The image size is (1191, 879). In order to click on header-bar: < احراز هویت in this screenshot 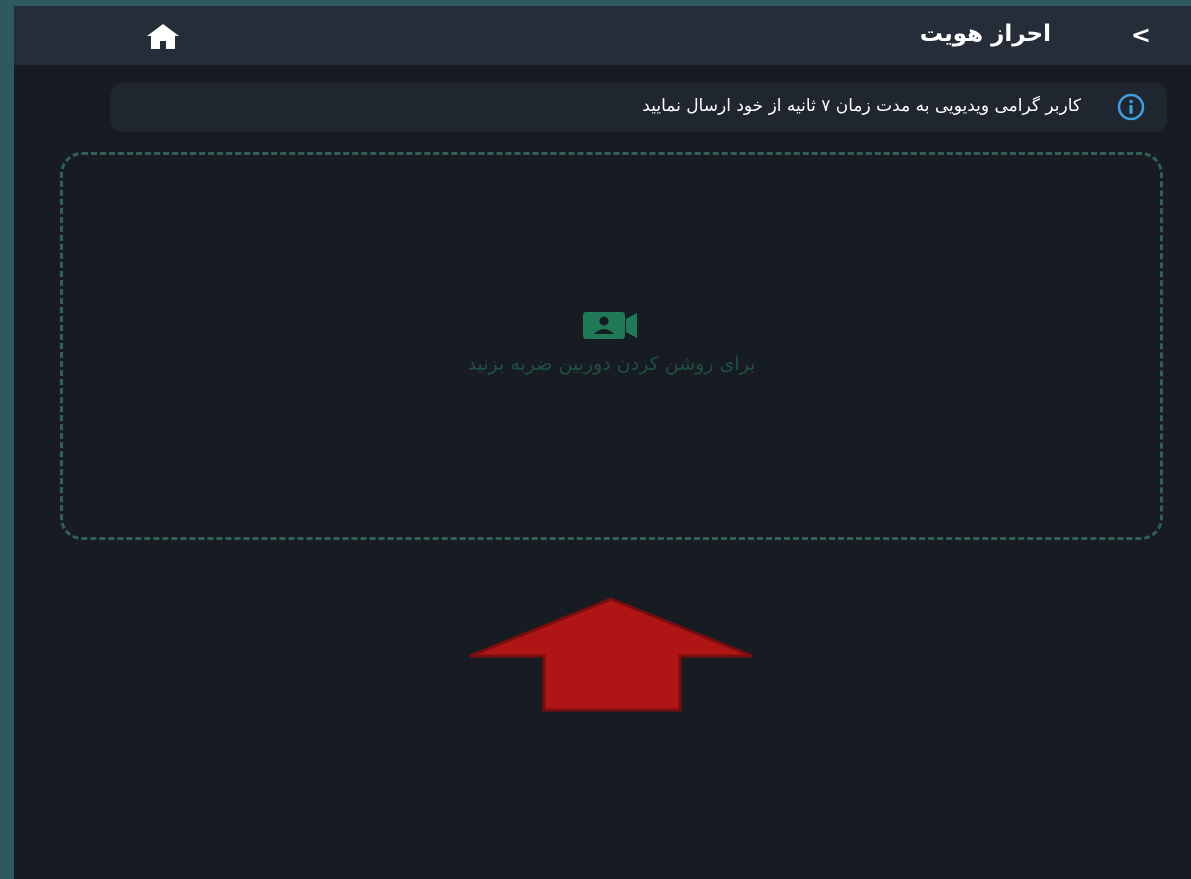, I will do `click(602, 35)`.